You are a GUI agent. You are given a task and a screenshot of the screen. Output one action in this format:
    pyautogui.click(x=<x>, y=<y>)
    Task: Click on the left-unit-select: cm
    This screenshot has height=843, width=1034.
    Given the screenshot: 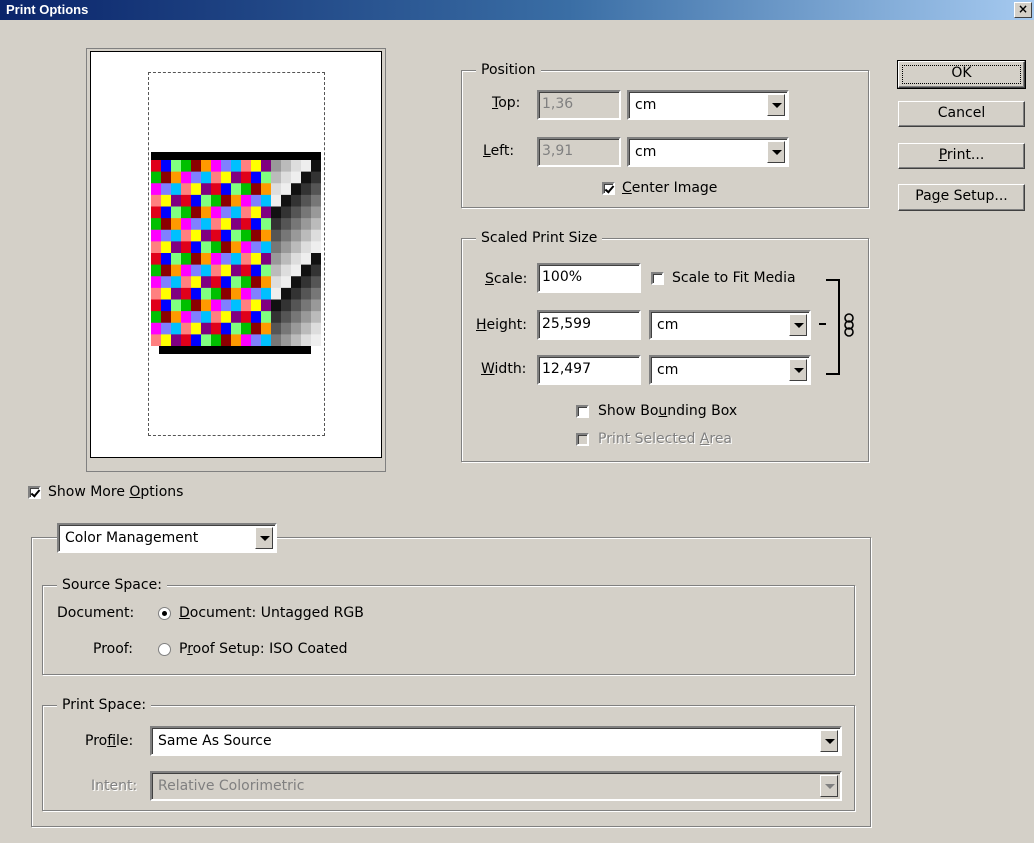 What is the action you would take?
    pyautogui.click(x=708, y=152)
    